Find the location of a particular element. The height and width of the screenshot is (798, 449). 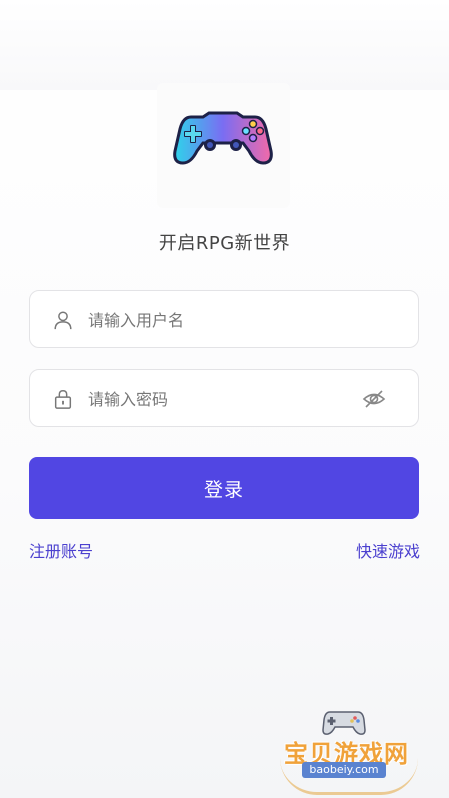

app-tagline: 开启RPG新世界 is located at coordinates (224, 243).